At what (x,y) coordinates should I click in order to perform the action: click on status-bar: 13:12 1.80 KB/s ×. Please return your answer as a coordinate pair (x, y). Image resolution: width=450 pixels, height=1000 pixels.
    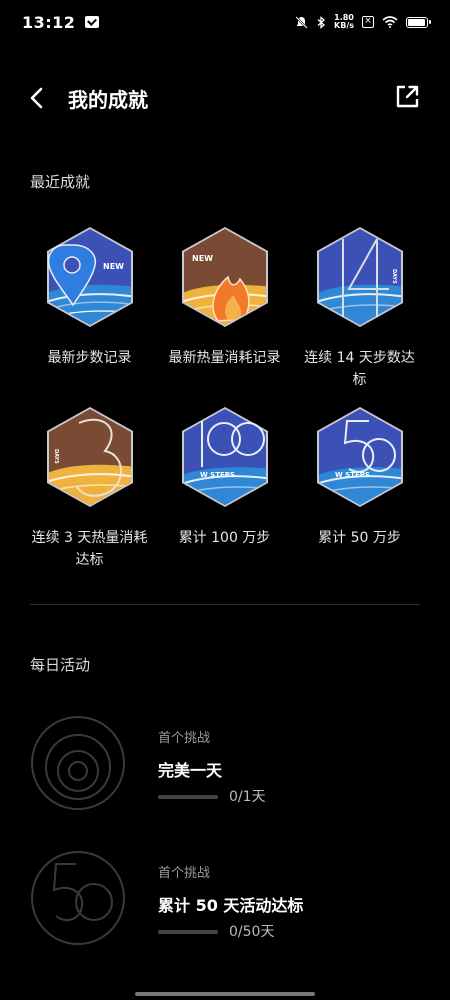
    Looking at the image, I should click on (225, 22).